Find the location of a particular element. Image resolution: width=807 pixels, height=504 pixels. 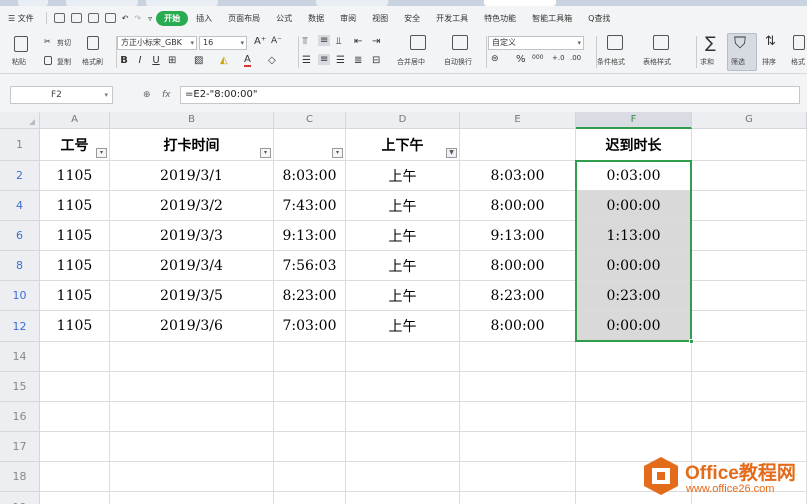

align-middle-icon: ≡ is located at coordinates (324, 40).